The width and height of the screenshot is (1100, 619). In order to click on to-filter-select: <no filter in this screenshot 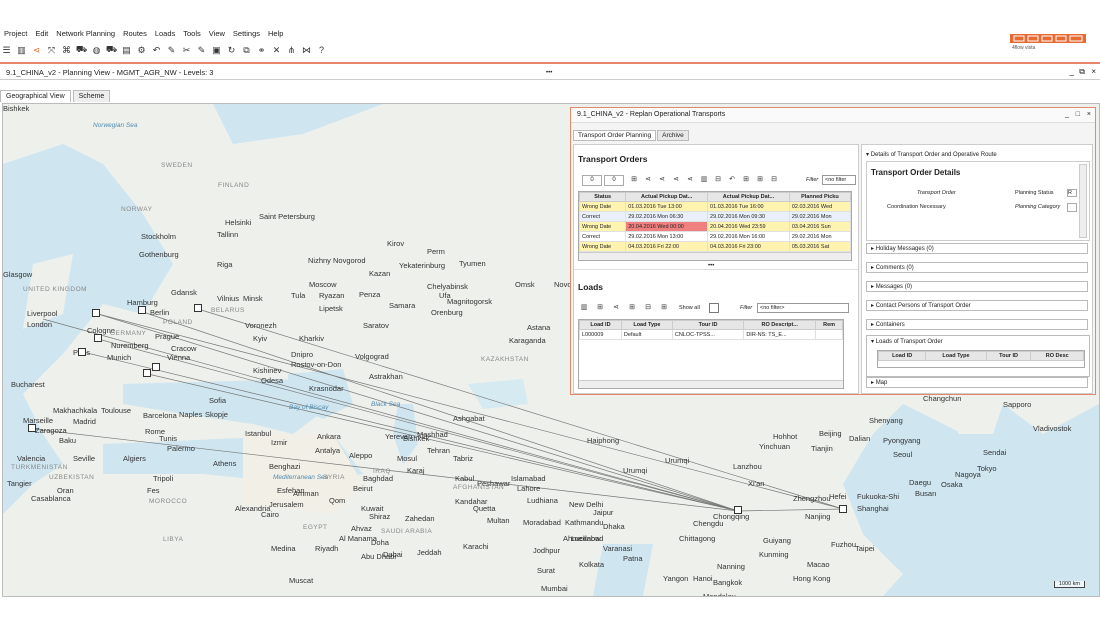, I will do `click(839, 180)`.